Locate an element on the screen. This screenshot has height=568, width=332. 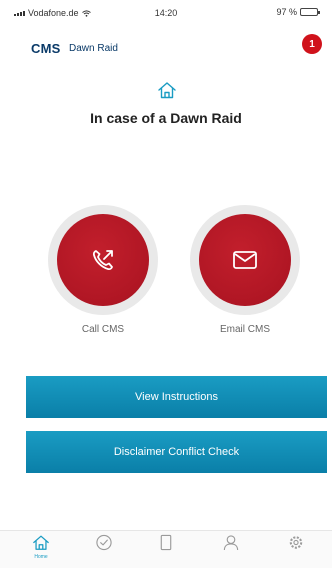
disclaimer-conflict-check-button: Disclaimer Conflict Check is located at coordinates (176, 452).